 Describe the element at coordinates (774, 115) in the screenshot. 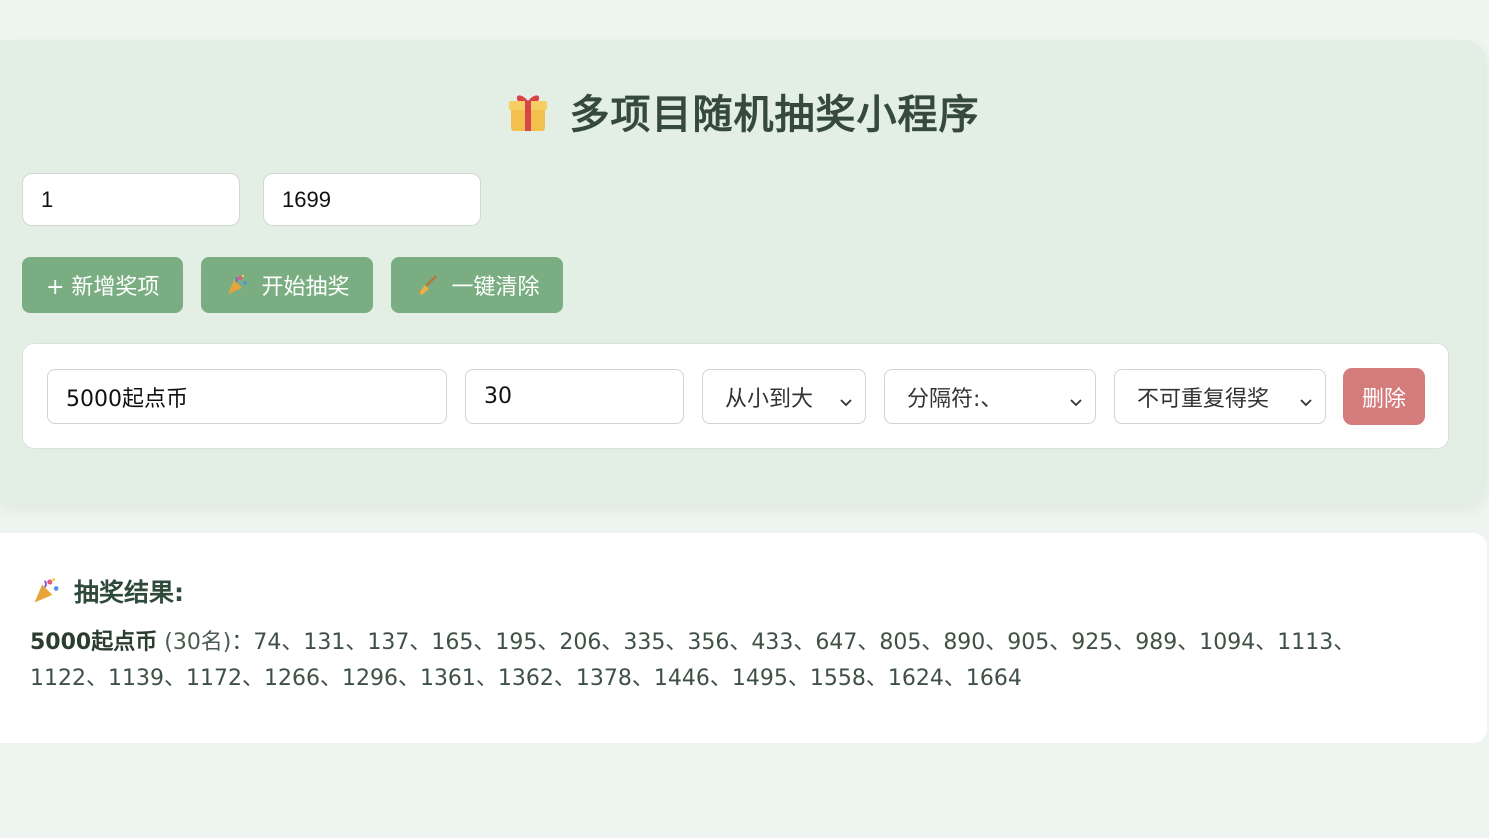

I see `page-title: 多项目随机抽奖小程序` at that location.